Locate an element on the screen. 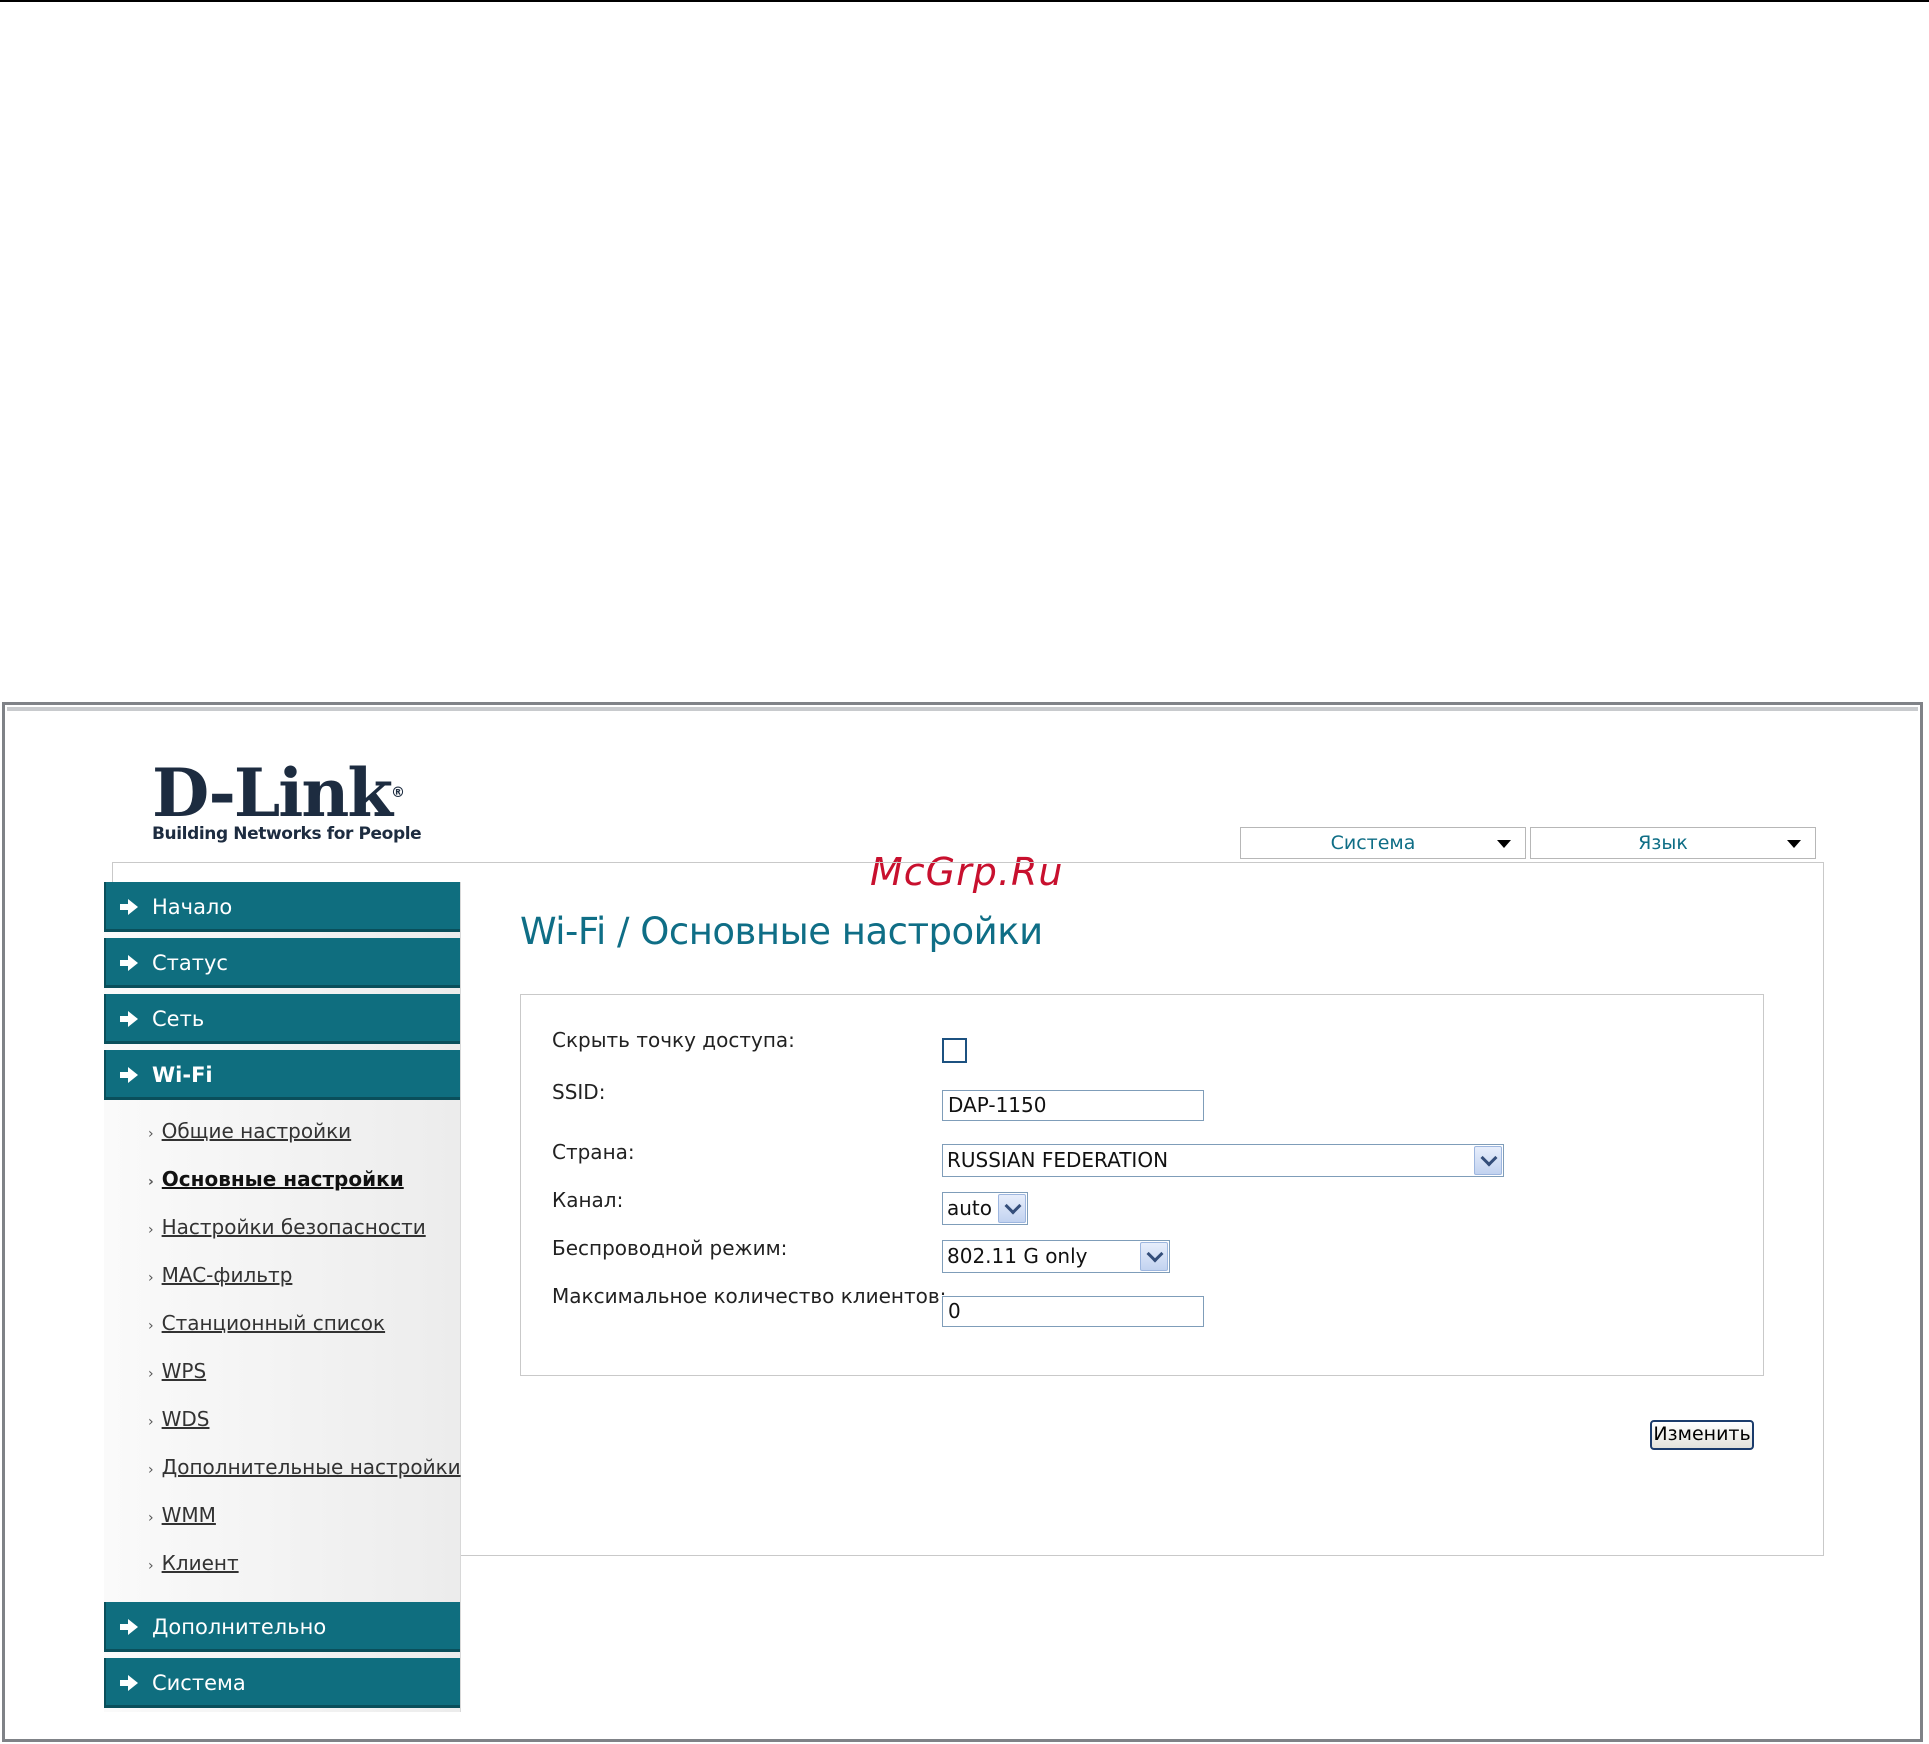 This screenshot has width=1929, height=1744. subitem-security-settings: › Настройки безопасности is located at coordinates (287, 1228).